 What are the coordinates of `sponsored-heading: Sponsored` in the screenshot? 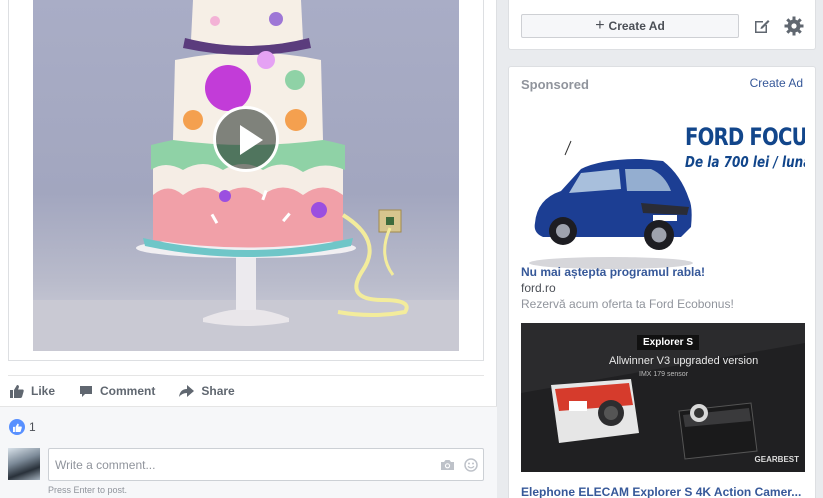 It's located at (555, 84).